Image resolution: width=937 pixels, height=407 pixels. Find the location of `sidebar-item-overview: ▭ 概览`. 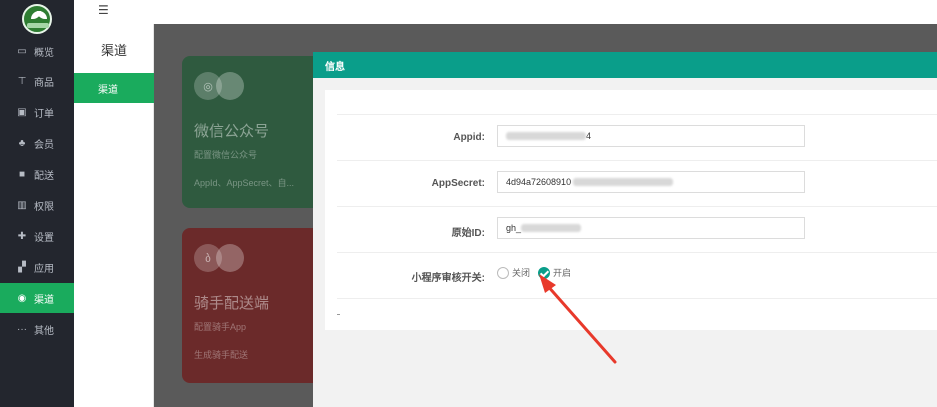

sidebar-item-overview: ▭ 概览 is located at coordinates (37, 51).